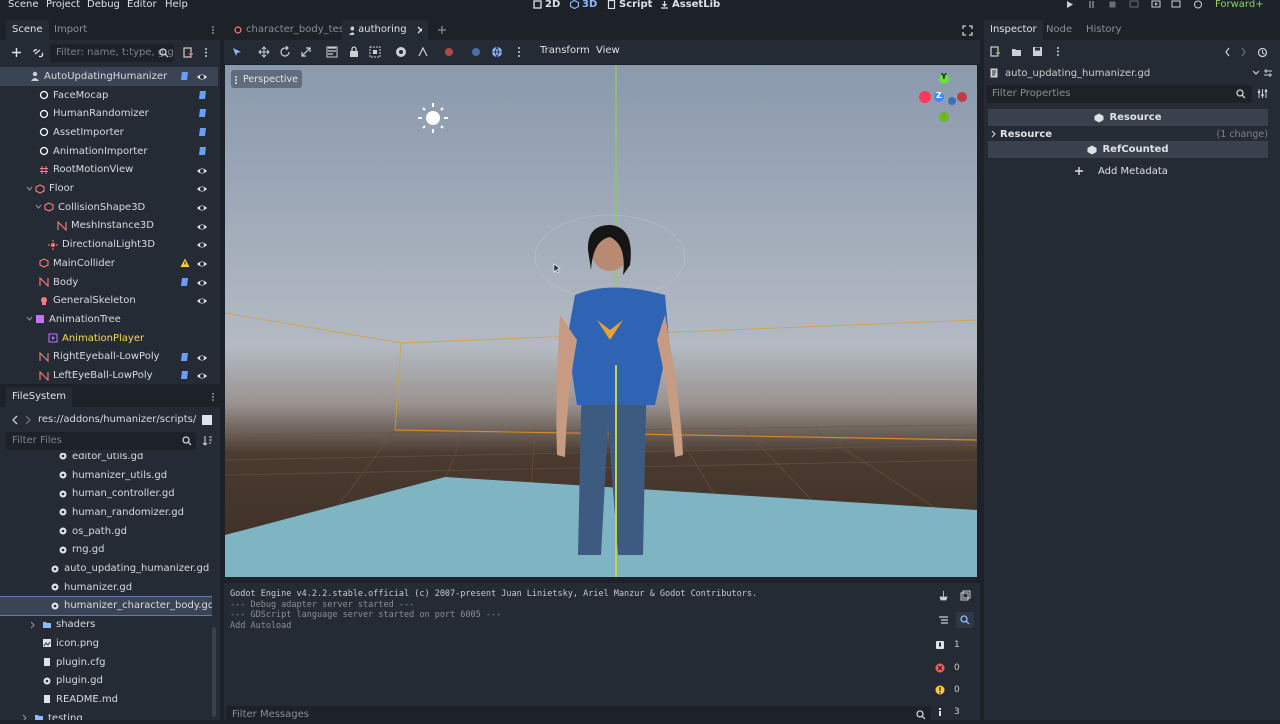 This screenshot has height=724, width=1280. What do you see at coordinates (1198, 4) in the screenshot?
I see `movie-maker-icon` at bounding box center [1198, 4].